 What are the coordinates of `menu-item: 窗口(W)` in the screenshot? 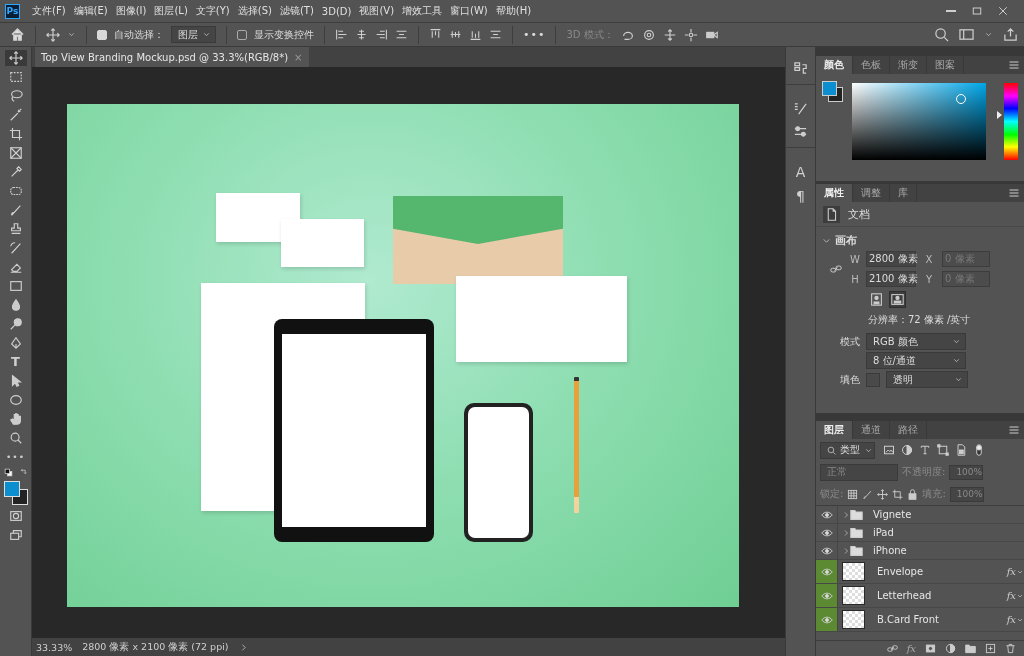 It's located at (469, 11).